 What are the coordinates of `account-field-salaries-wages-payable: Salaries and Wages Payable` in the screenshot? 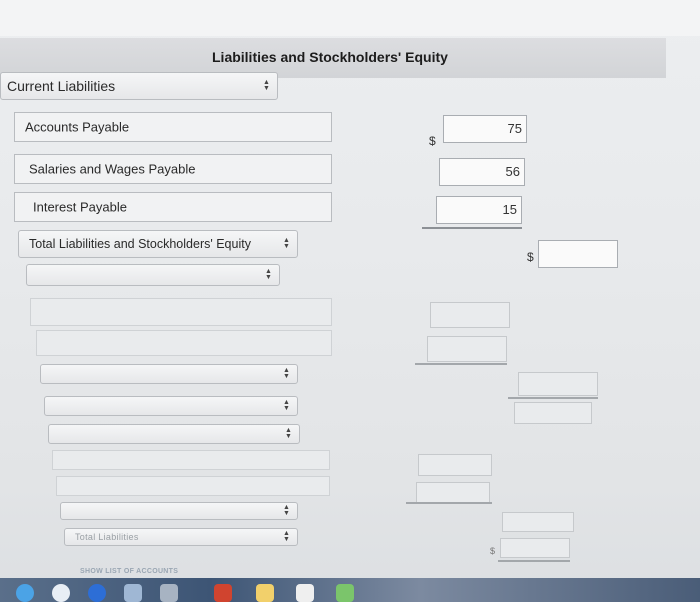 It's located at (173, 169).